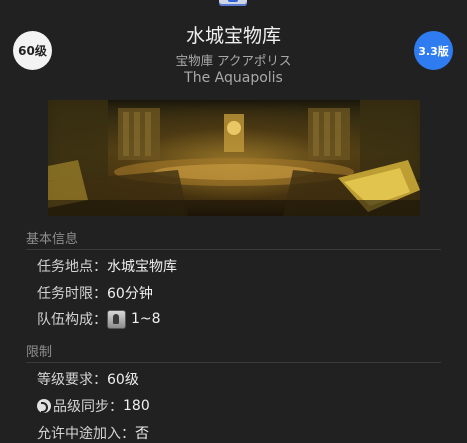 Image resolution: width=467 pixels, height=443 pixels. Describe the element at coordinates (142, 434) in the screenshot. I see `join-in-progress-value: 否` at that location.